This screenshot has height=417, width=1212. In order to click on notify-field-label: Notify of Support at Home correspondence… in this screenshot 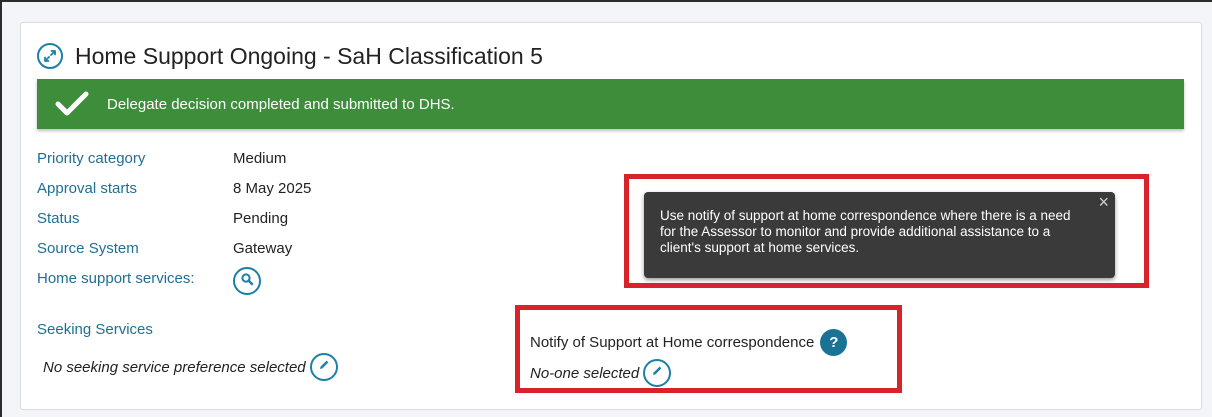, I will do `click(689, 342)`.